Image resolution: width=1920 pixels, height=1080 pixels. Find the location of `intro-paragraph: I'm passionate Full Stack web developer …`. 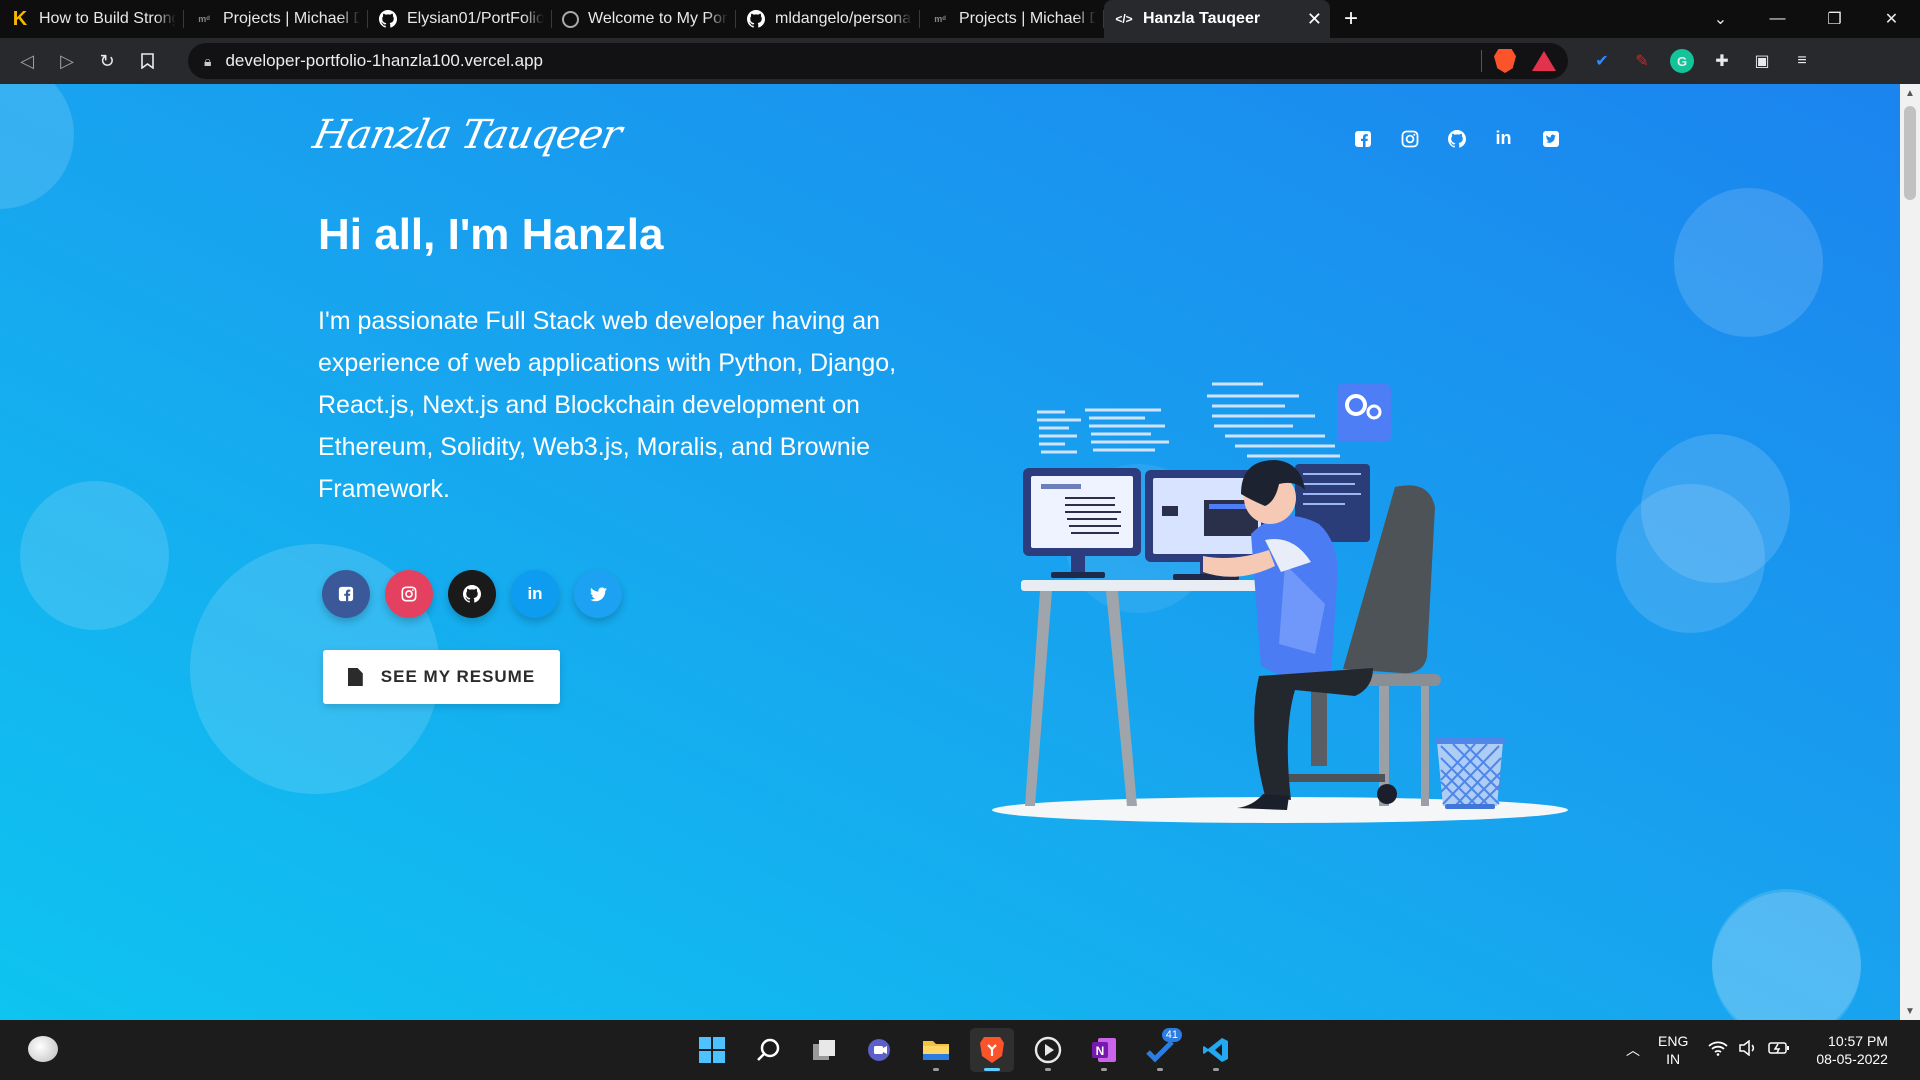

intro-paragraph: I'm passionate Full Stack web developer … is located at coordinates (607, 405).